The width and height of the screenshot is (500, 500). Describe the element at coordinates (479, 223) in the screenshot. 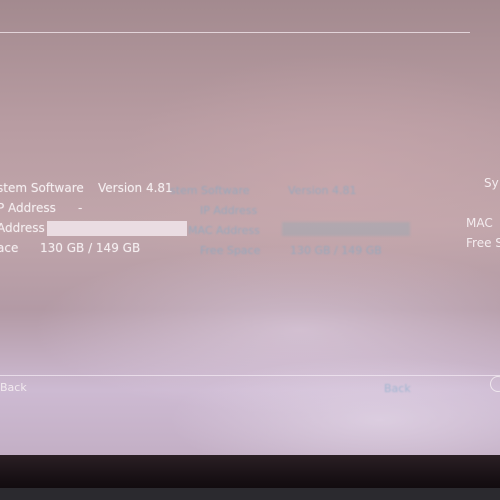

I see `right-panel-label-mac: MAC` at that location.